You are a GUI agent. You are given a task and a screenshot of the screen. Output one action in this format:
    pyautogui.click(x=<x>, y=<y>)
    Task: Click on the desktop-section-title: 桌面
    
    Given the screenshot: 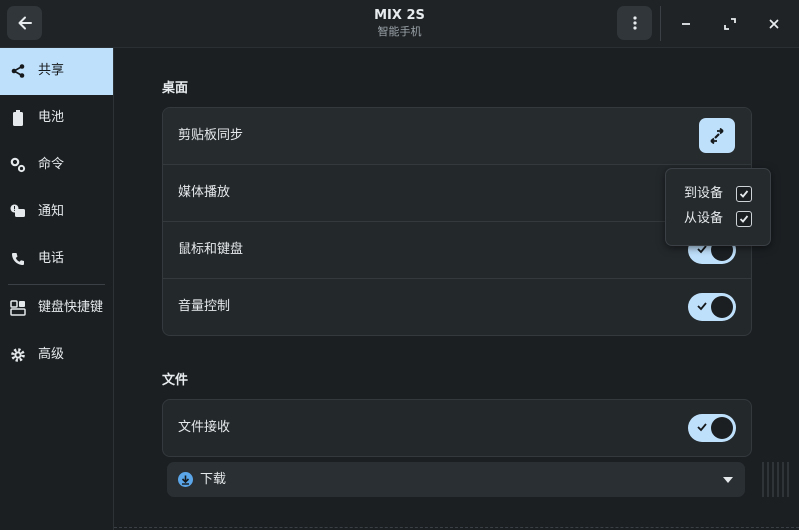 What is the action you would take?
    pyautogui.click(x=175, y=88)
    